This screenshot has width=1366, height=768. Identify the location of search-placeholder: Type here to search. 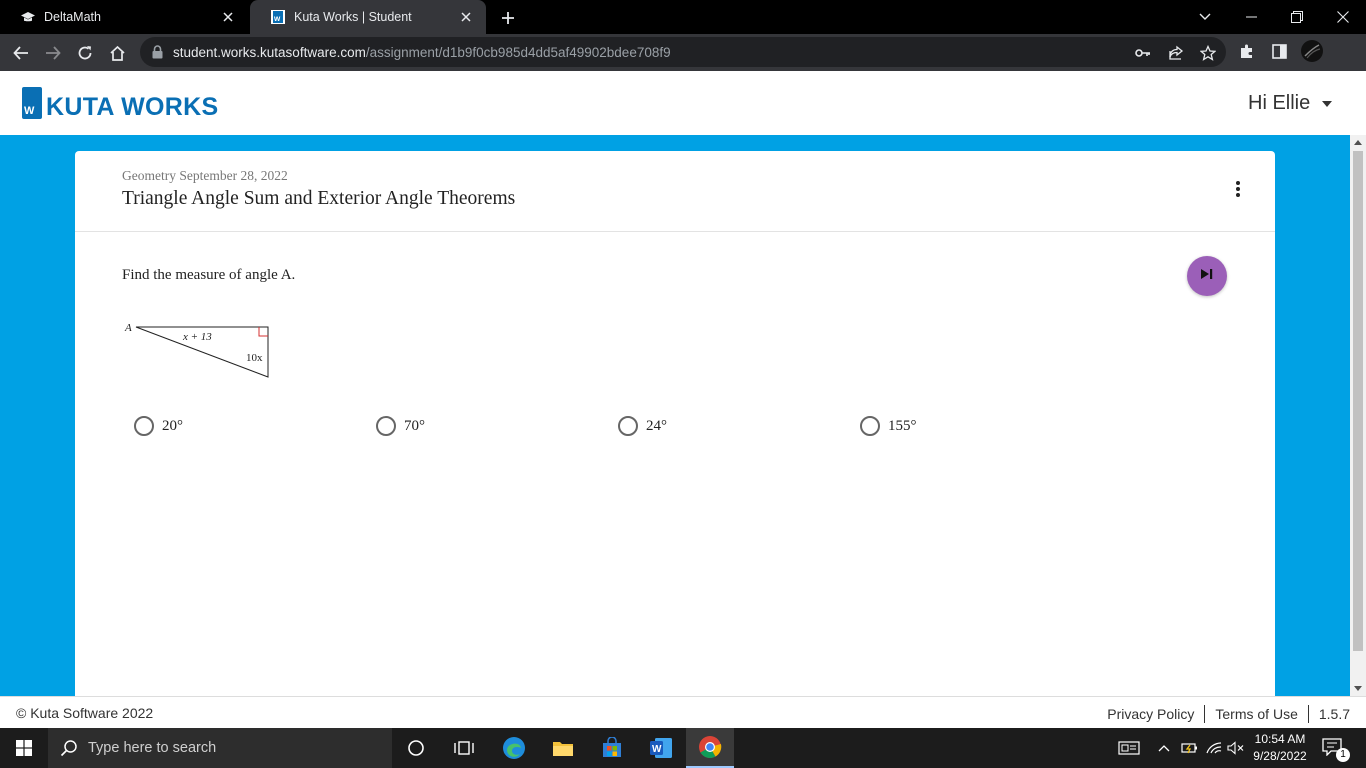
(152, 748).